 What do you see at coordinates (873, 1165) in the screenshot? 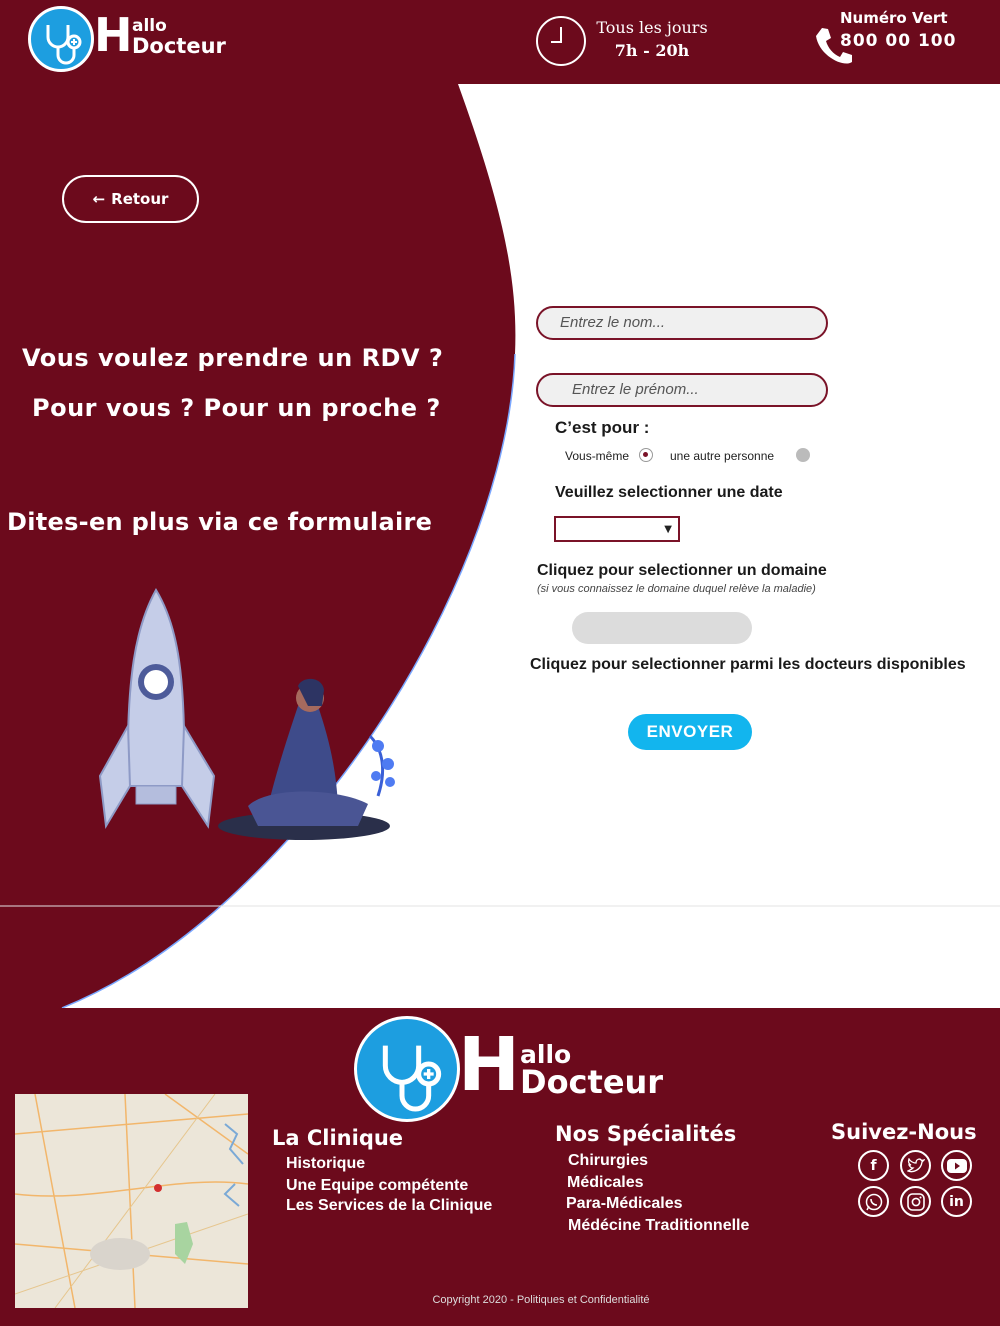
I see `facebook-icon: f` at bounding box center [873, 1165].